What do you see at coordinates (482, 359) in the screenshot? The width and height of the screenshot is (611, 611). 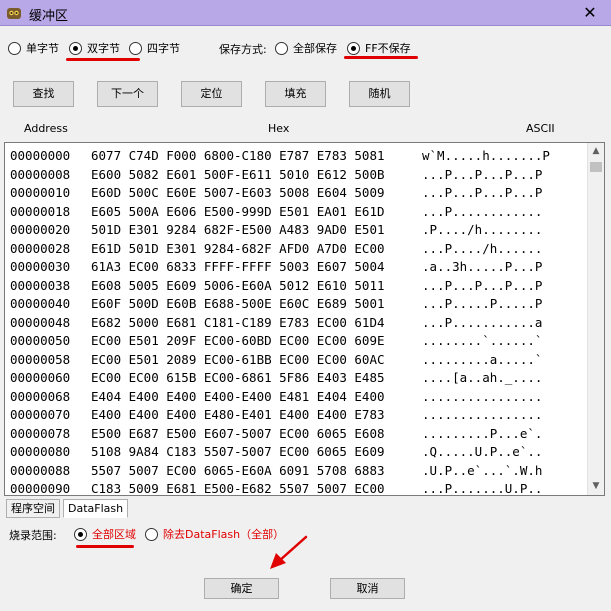 I see `ascii-cell: .........a.....`` at bounding box center [482, 359].